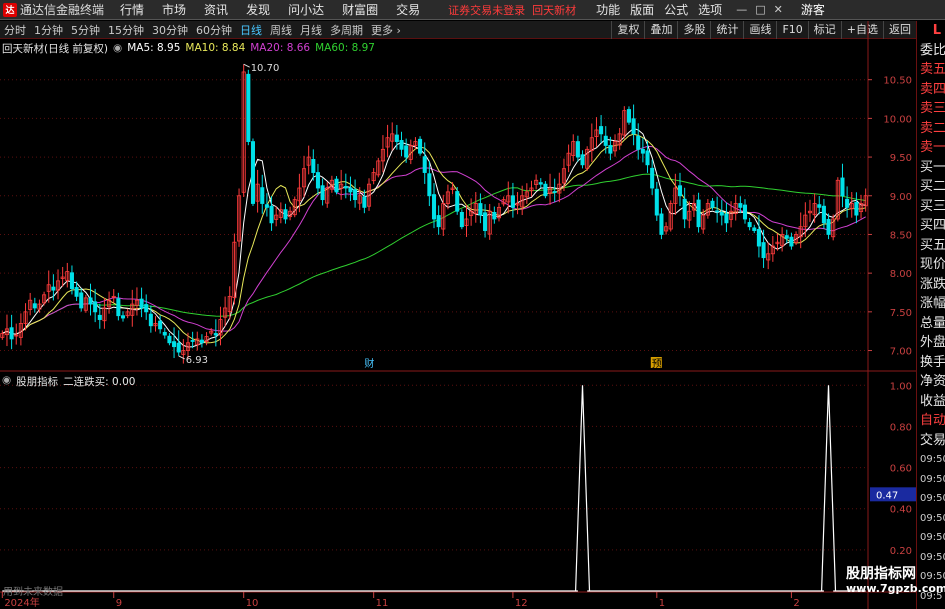  What do you see at coordinates (932, 284) in the screenshot?
I see `panel-item: 涨跌` at bounding box center [932, 284].